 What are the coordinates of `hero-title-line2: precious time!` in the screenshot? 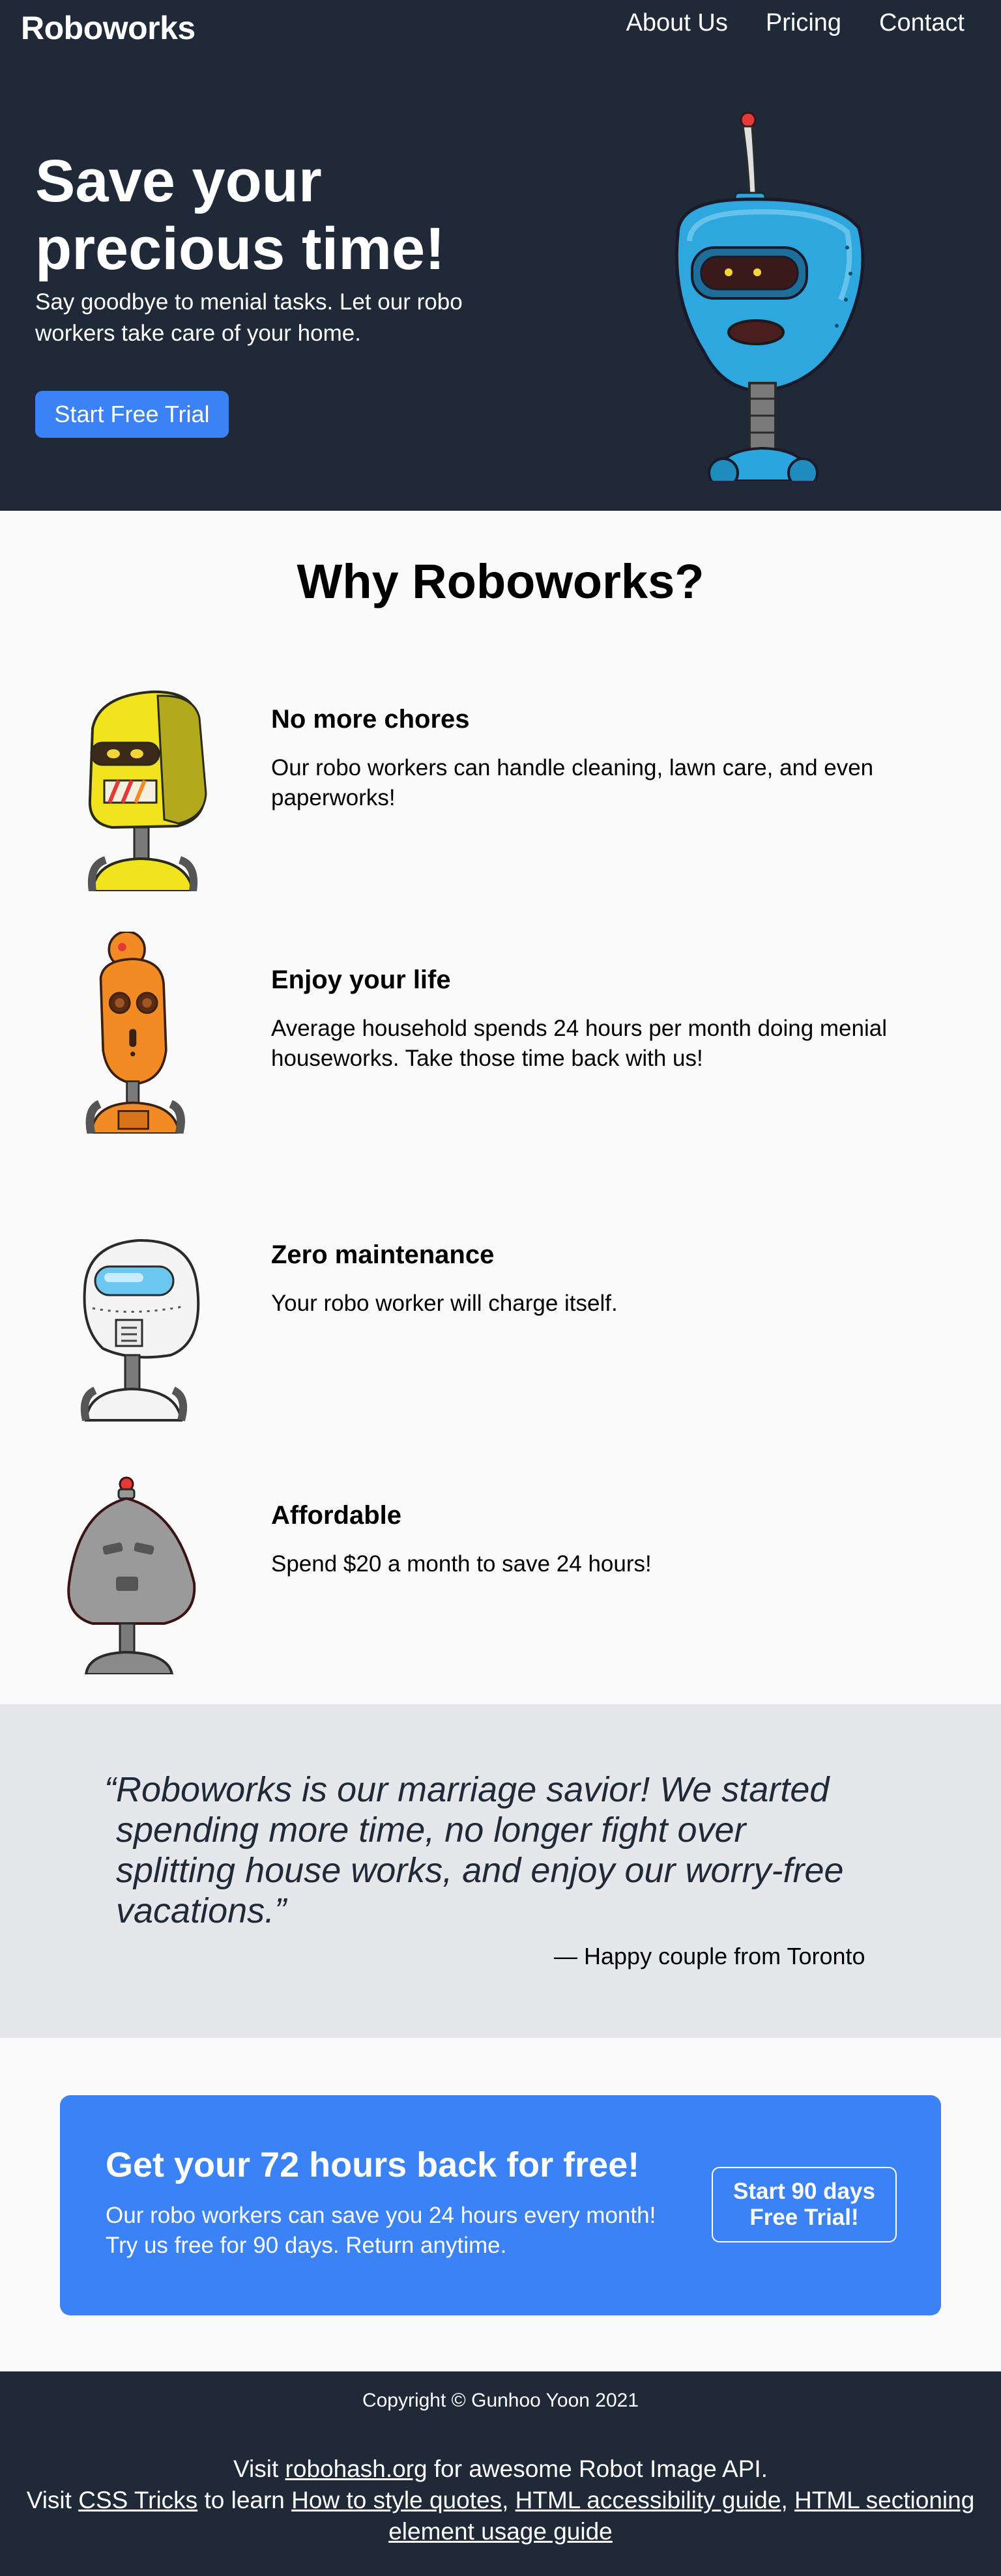 It's located at (240, 249).